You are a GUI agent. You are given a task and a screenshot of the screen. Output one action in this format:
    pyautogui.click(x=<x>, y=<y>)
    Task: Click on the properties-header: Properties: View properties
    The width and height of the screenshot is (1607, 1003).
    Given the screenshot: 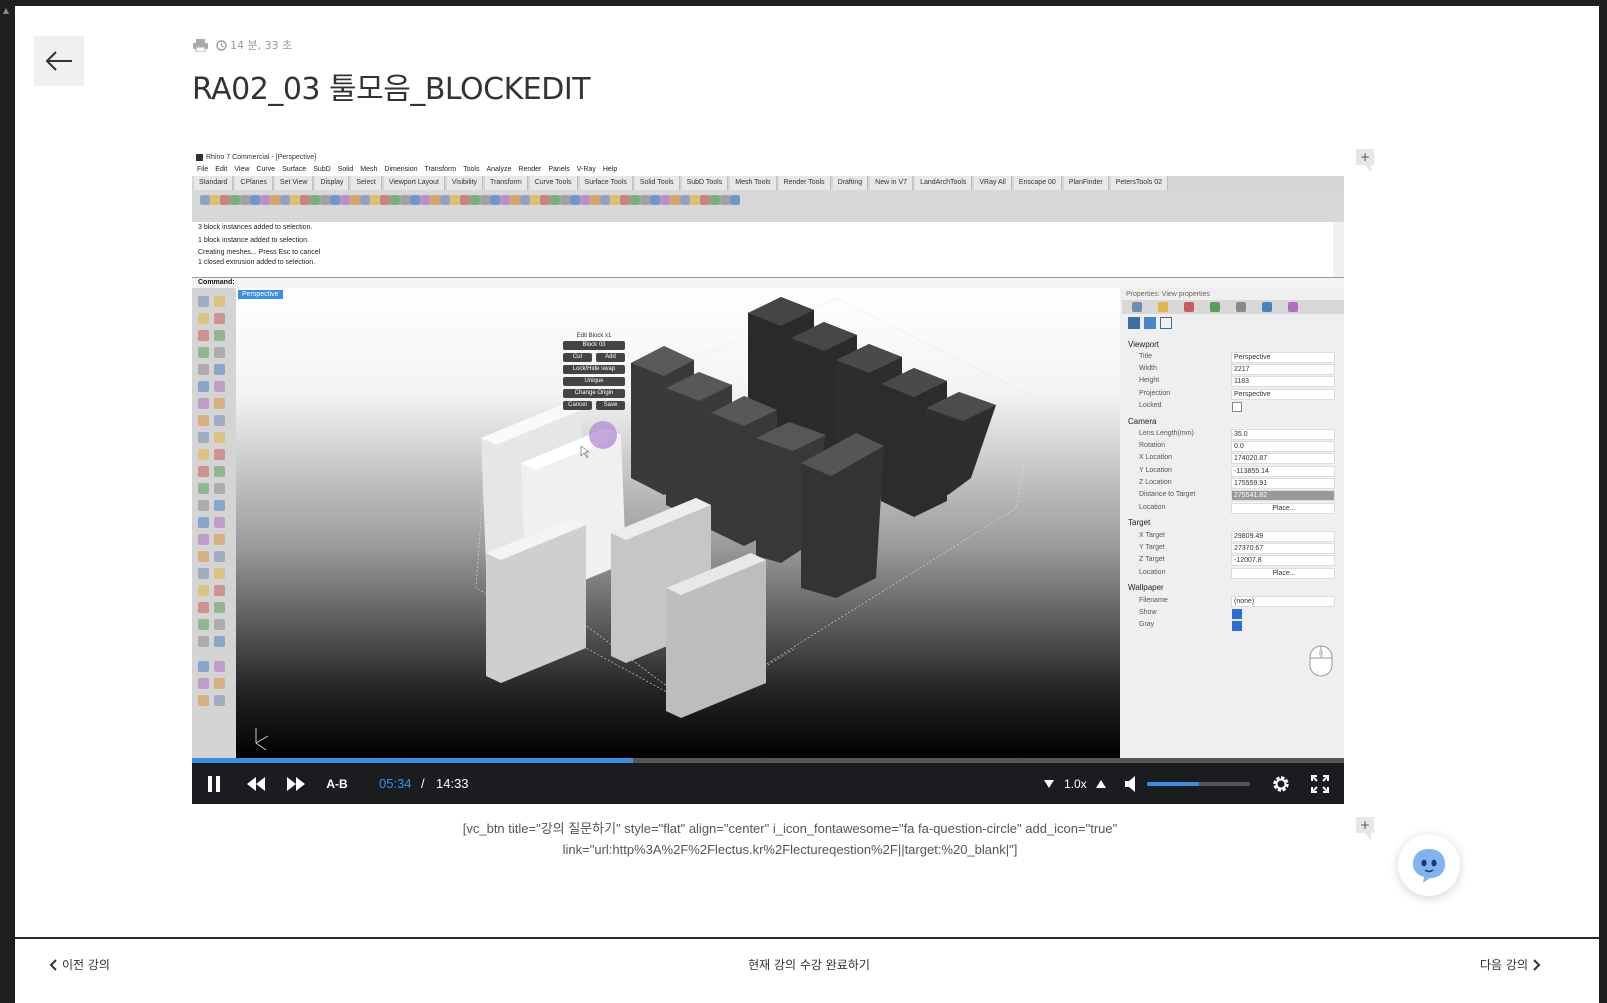 What is the action you would take?
    pyautogui.click(x=1168, y=294)
    